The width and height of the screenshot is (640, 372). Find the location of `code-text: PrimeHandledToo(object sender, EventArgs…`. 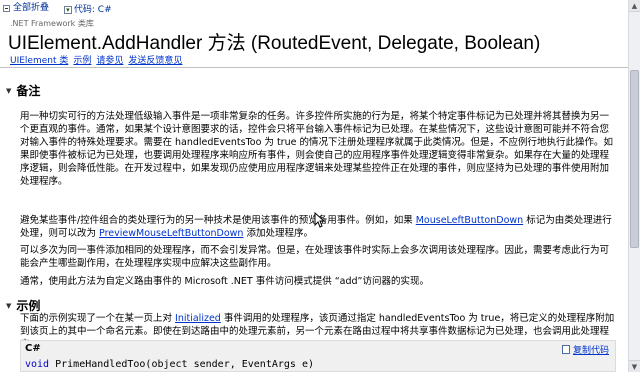

code-text: PrimeHandledToo(object sender, EventArgs… is located at coordinates (181, 364).